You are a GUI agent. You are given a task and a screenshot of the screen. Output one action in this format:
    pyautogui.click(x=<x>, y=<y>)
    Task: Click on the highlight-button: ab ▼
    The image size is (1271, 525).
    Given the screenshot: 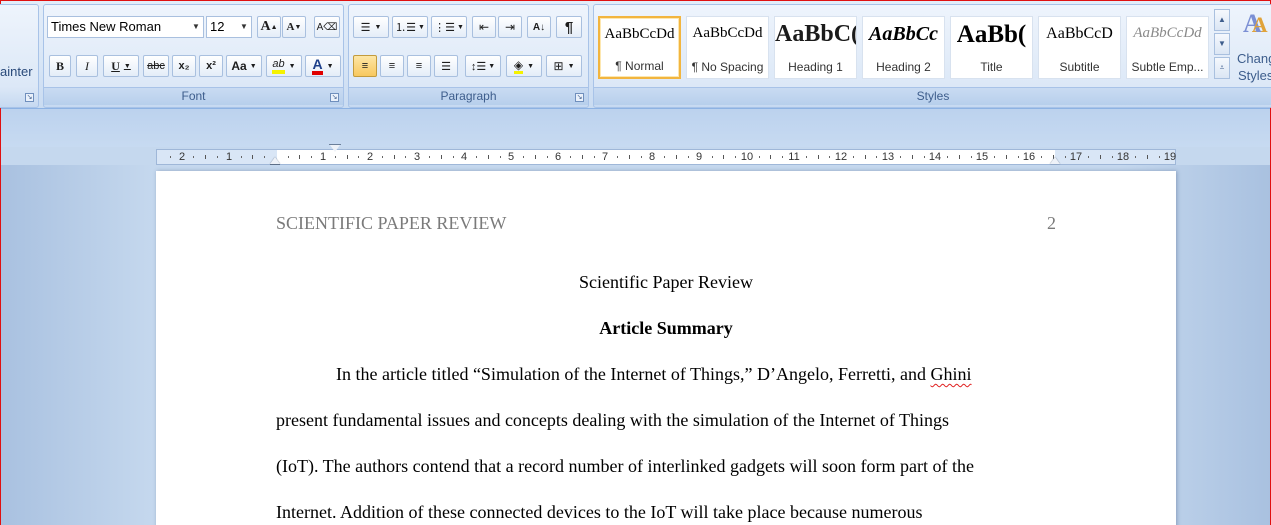 What is the action you would take?
    pyautogui.click(x=284, y=66)
    